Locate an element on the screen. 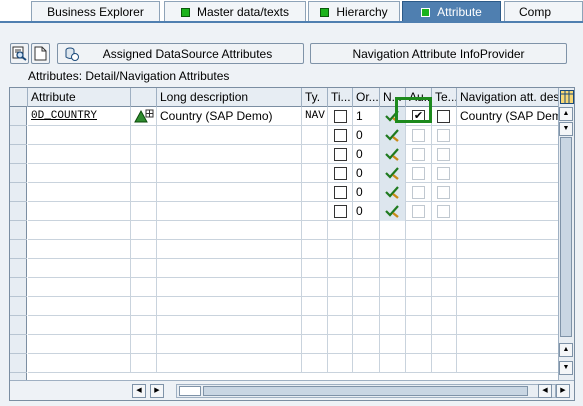 This screenshot has width=583, height=406. scroll-page-up-button: ▲ is located at coordinates (566, 350).